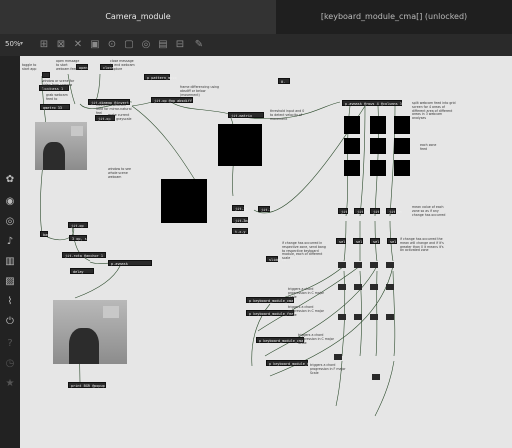 This screenshot has width=512, height=448. I want to click on jit-op-absdiff-object: jit.op @op absdiff, so click(172, 100).